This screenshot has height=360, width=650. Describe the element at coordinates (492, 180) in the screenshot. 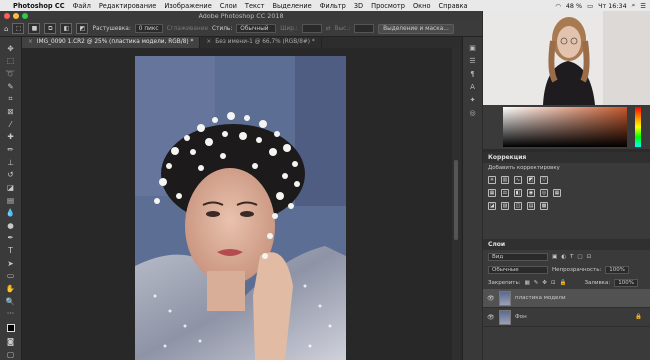

I see `brightness-contrast-icon: ☀` at that location.